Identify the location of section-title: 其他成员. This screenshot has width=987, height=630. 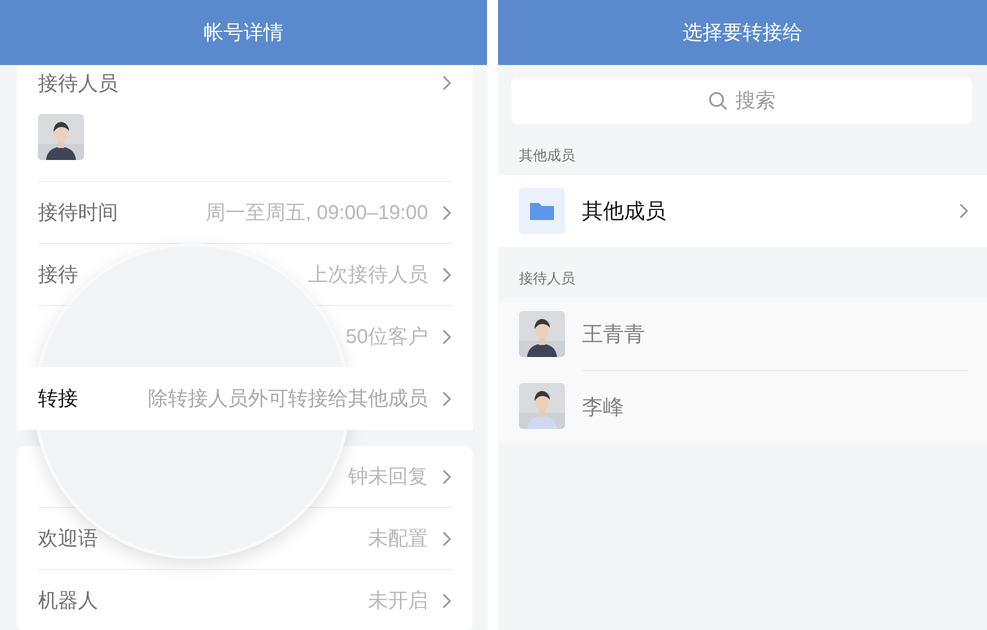
(547, 155).